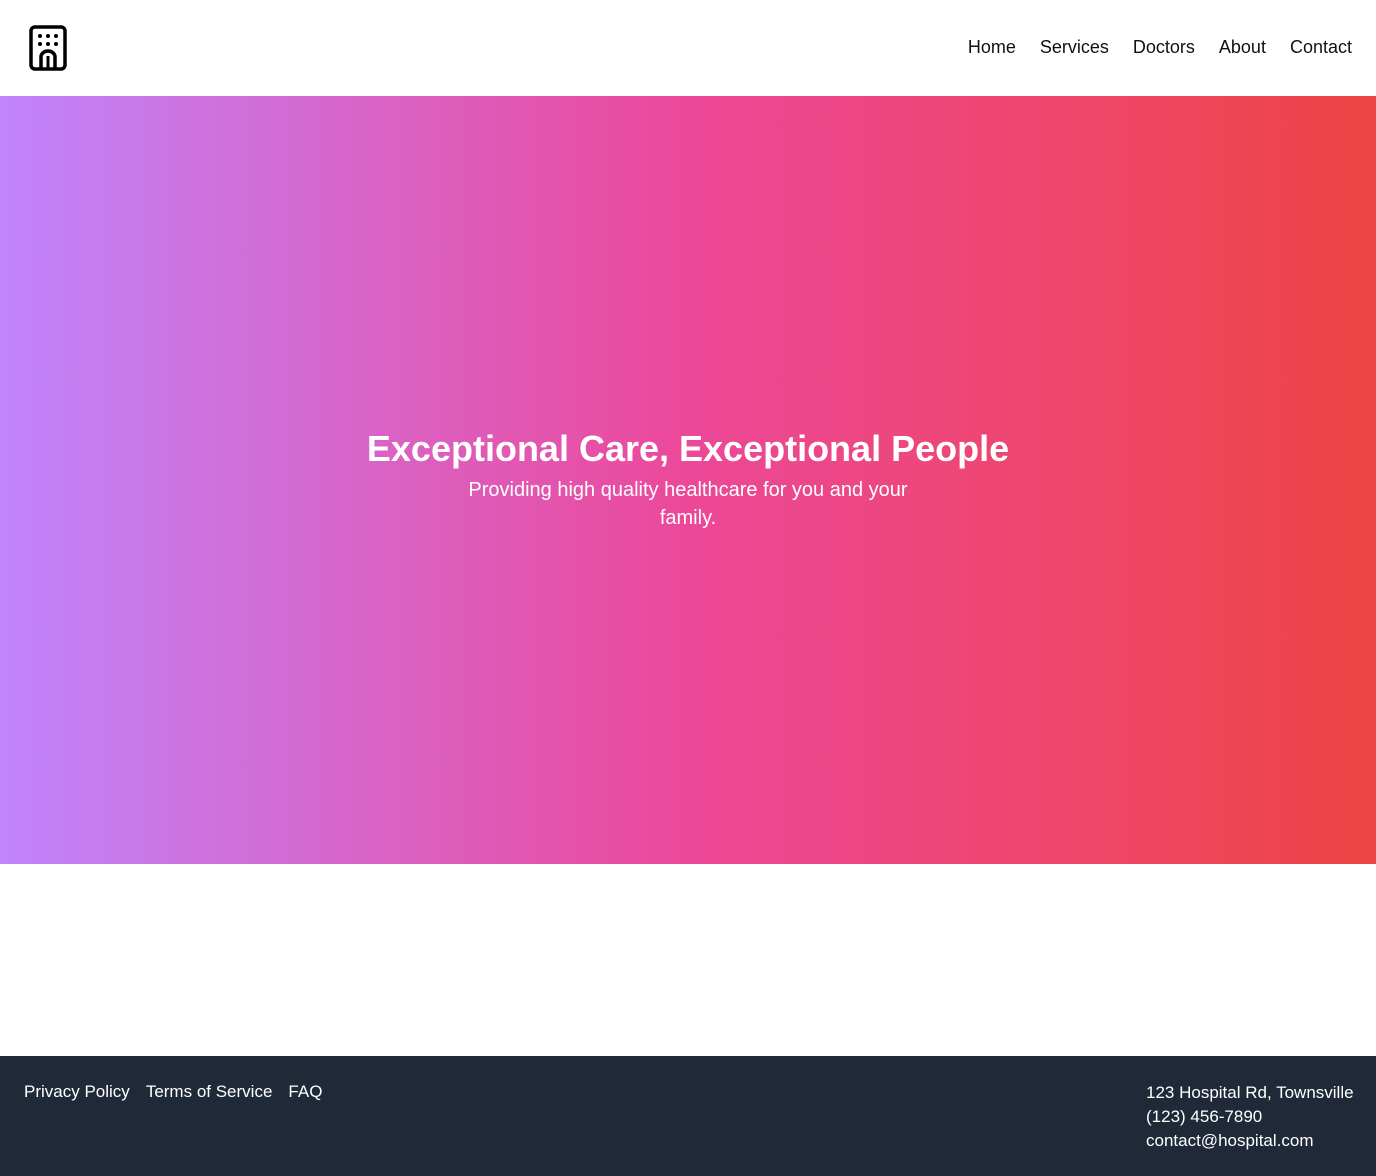 Image resolution: width=1376 pixels, height=1176 pixels. I want to click on main-nav: Home Services Doctors About Contact, so click(1160, 47).